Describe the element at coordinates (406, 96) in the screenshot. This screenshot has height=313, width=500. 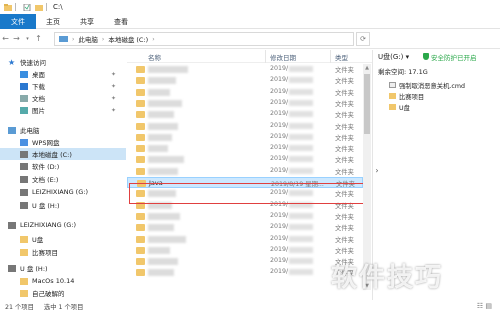
I see `list-item: 比赛项目` at that location.